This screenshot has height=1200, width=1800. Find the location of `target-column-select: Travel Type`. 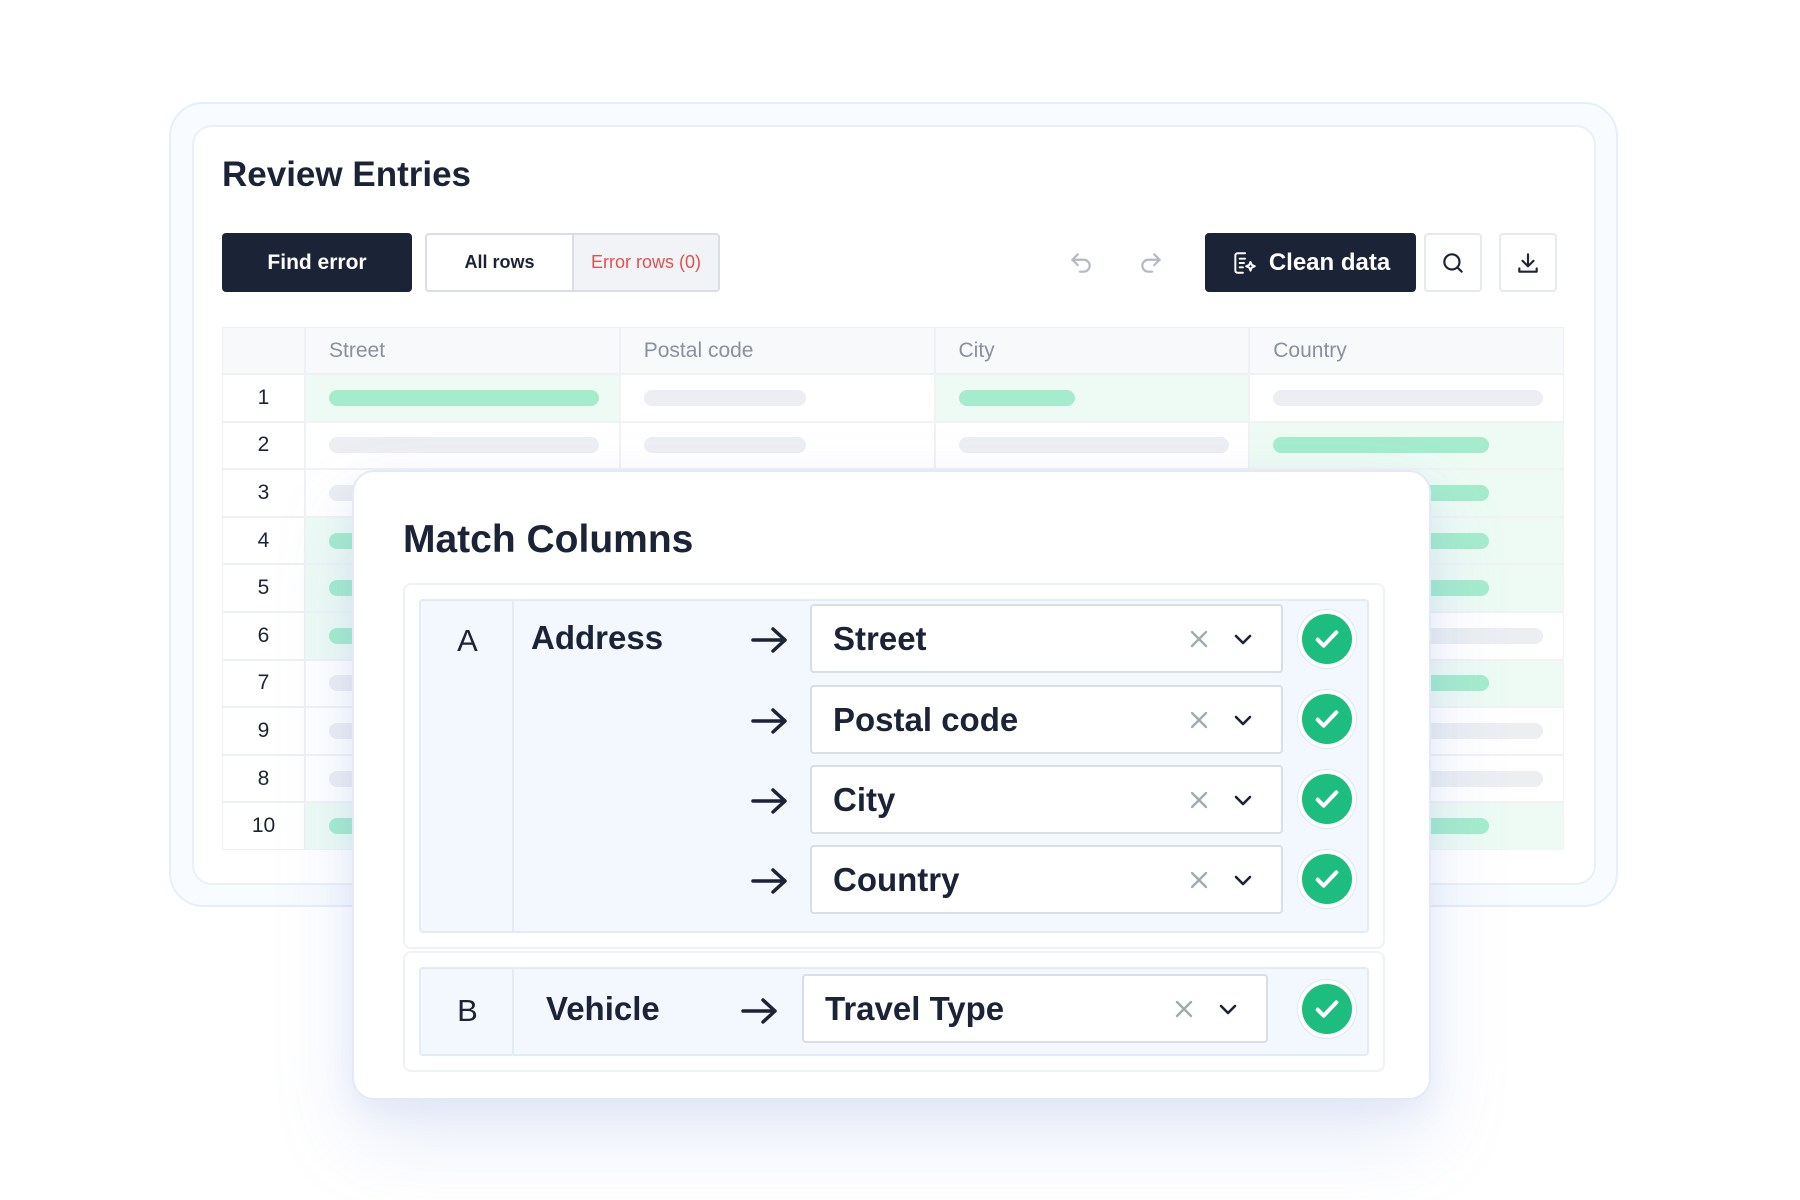

target-column-select: Travel Type is located at coordinates (1035, 1008).